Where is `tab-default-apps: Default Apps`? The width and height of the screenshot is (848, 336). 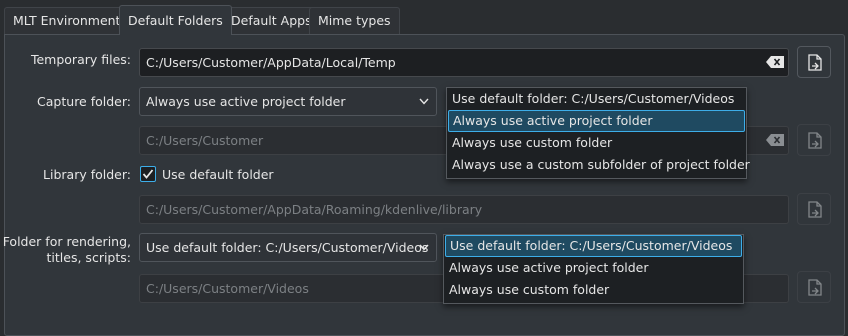 tab-default-apps: Default Apps is located at coordinates (271, 20).